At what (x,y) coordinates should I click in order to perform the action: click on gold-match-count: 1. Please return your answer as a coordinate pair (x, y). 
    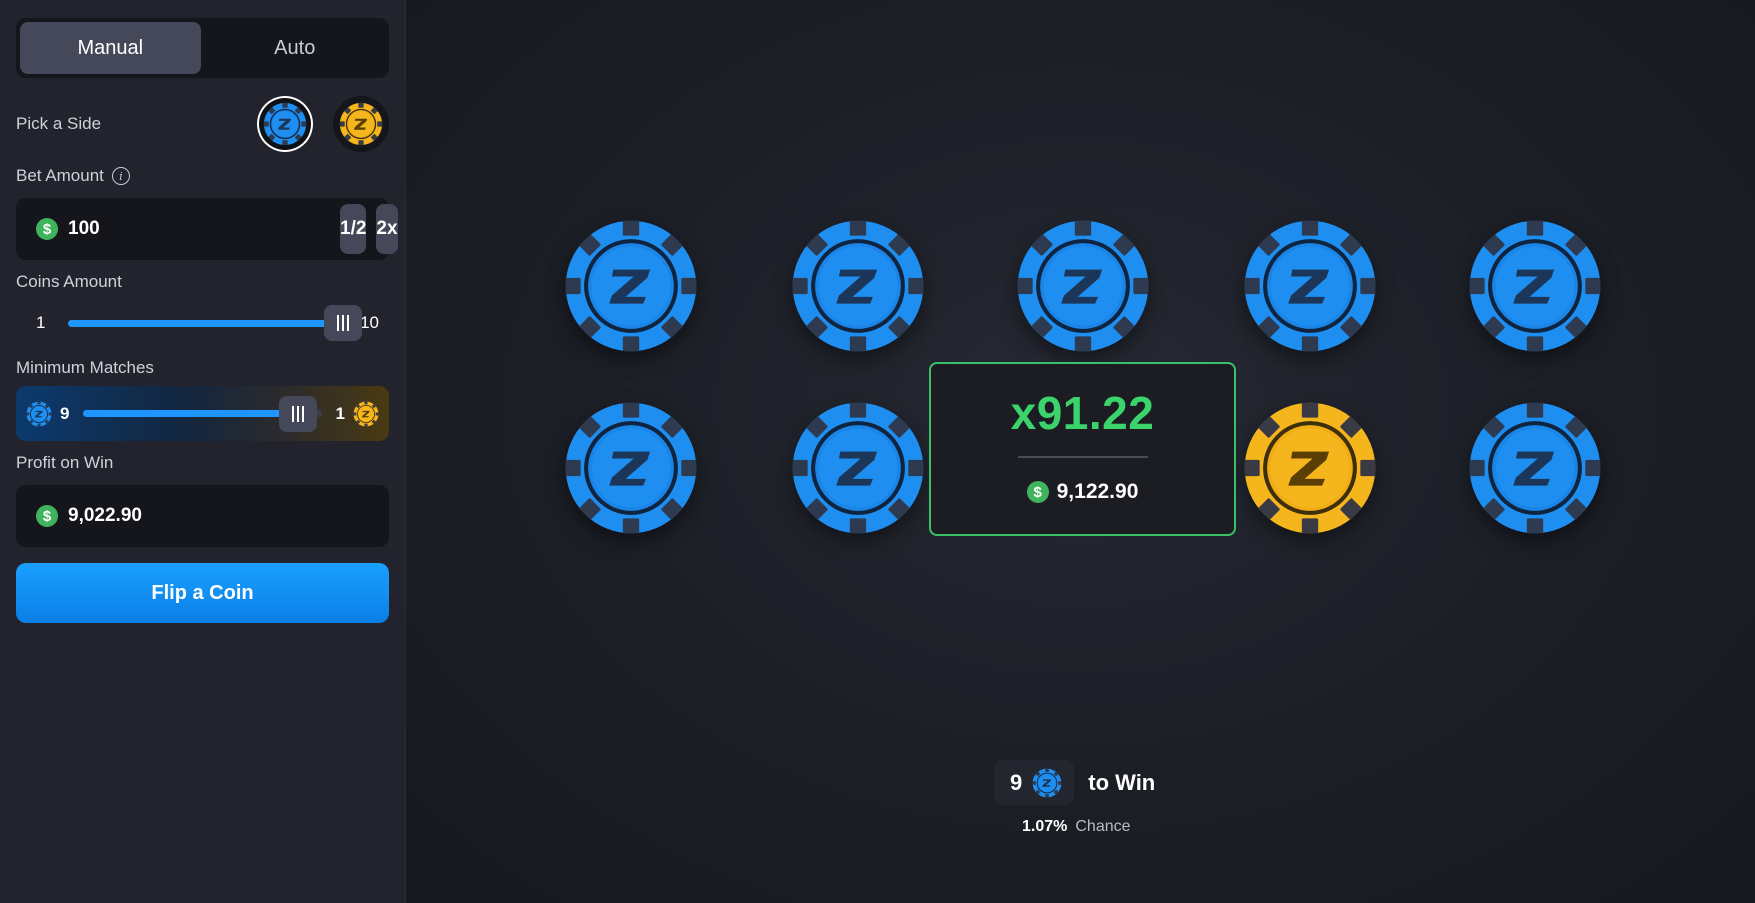
    Looking at the image, I should click on (340, 413).